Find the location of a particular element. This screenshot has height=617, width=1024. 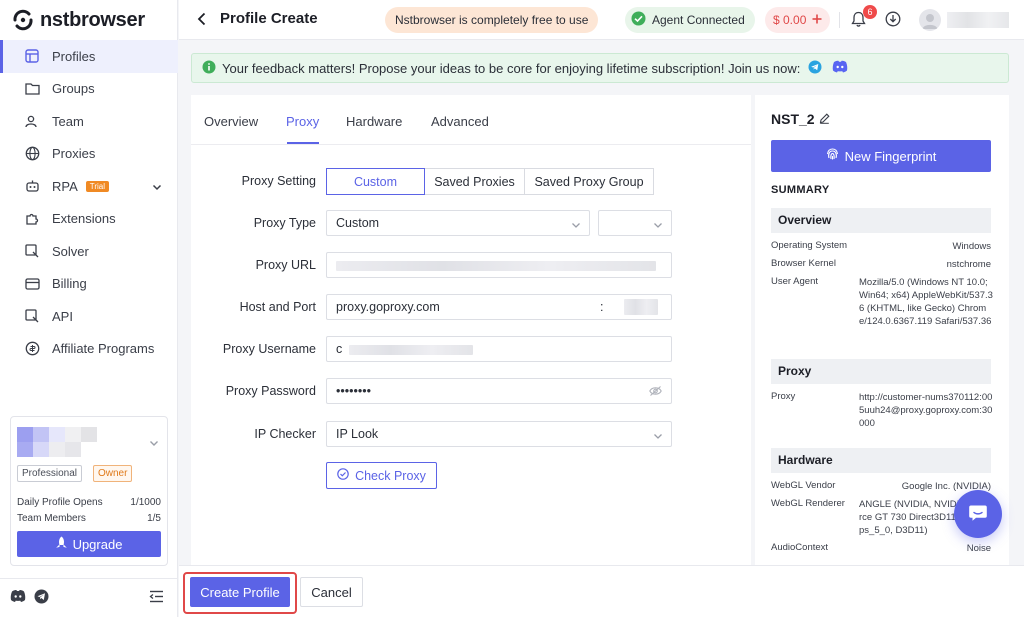

rpa-icon is located at coordinates (32, 186).